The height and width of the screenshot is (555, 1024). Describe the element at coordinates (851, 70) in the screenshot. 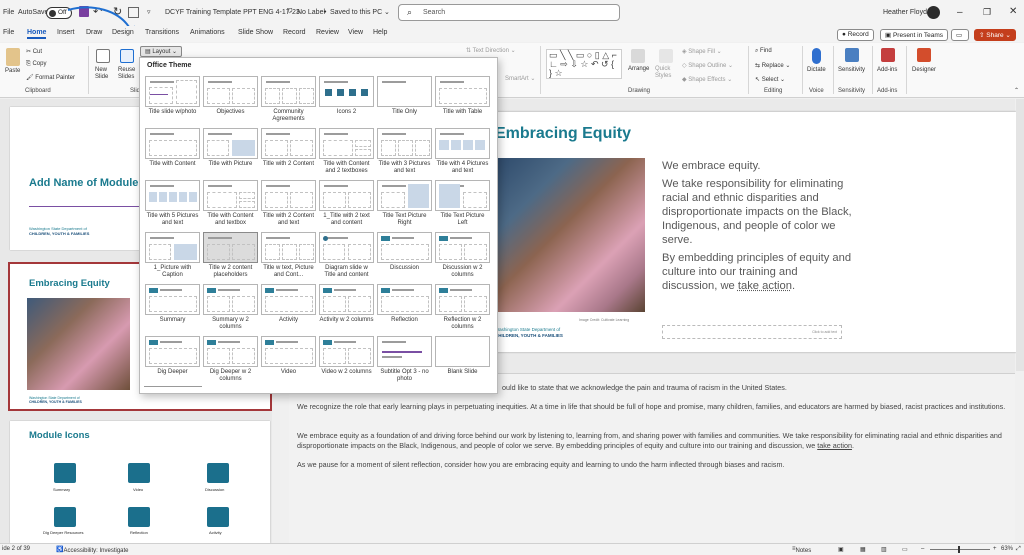

I see `sensitivity-button: Sensitivity` at that location.